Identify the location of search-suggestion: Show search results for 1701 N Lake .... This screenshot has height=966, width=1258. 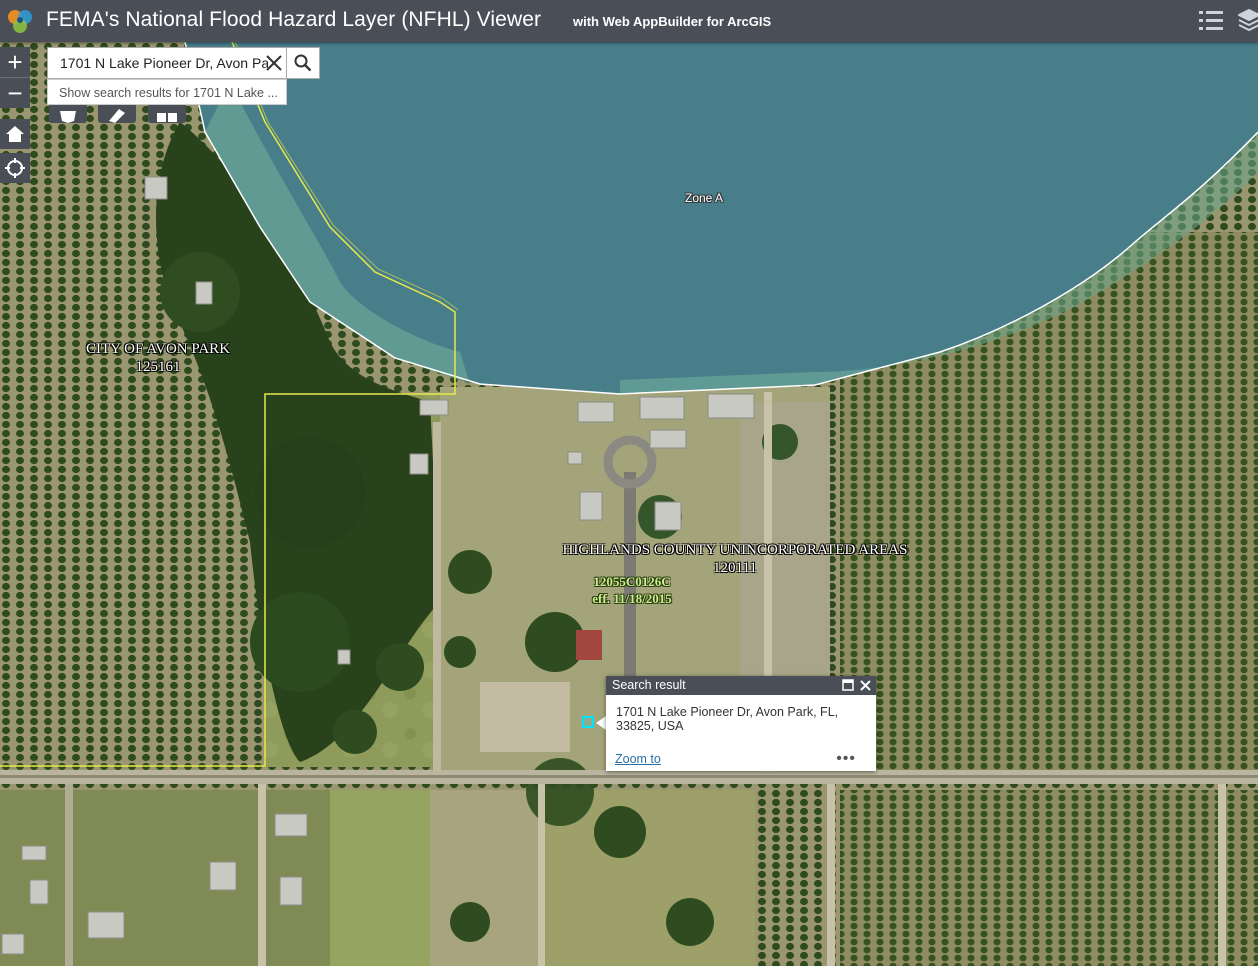
(167, 92).